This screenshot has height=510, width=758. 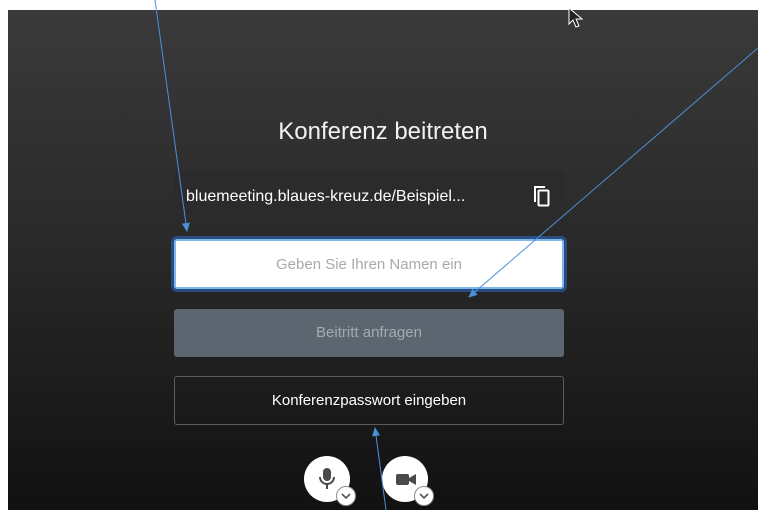 What do you see at coordinates (383, 131) in the screenshot?
I see `page-title: Konferenz beitreten` at bounding box center [383, 131].